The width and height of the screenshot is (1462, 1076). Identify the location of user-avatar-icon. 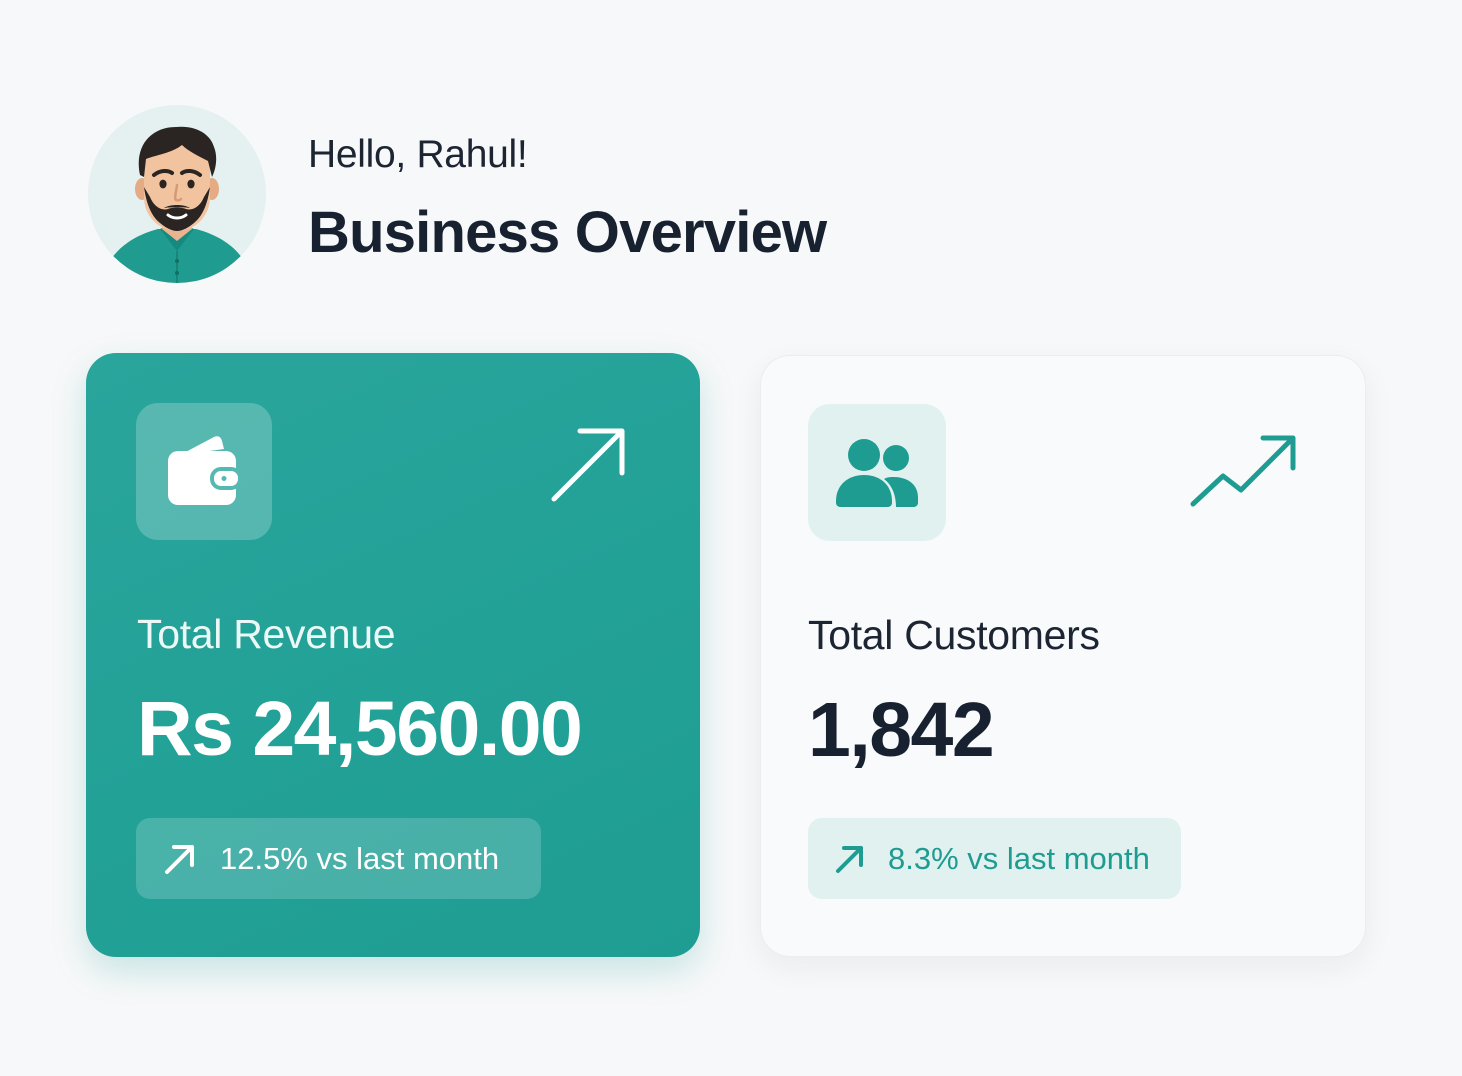
(177, 204).